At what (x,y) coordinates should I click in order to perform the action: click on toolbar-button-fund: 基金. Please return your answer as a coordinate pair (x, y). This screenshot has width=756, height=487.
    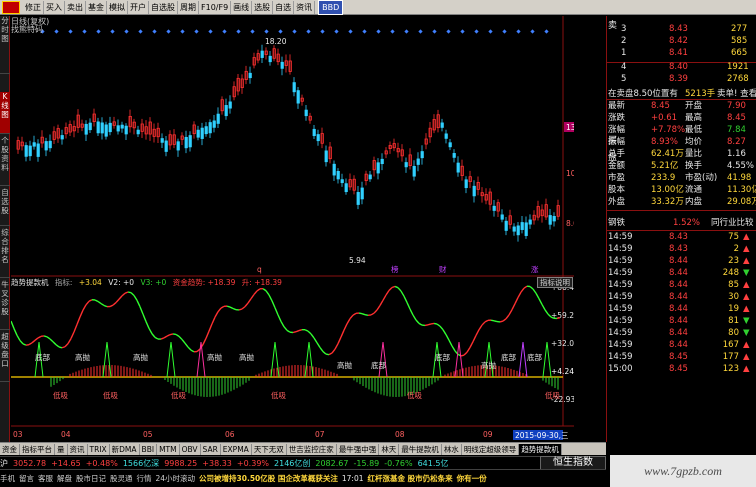
    Looking at the image, I should click on (96, 7).